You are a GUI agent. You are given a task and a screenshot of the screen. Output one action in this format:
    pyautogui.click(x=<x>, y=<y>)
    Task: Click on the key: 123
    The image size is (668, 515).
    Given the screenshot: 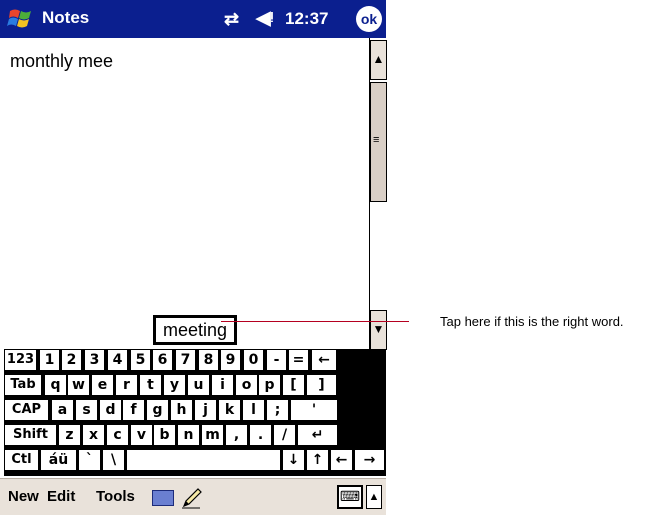 What is the action you would take?
    pyautogui.click(x=20, y=360)
    